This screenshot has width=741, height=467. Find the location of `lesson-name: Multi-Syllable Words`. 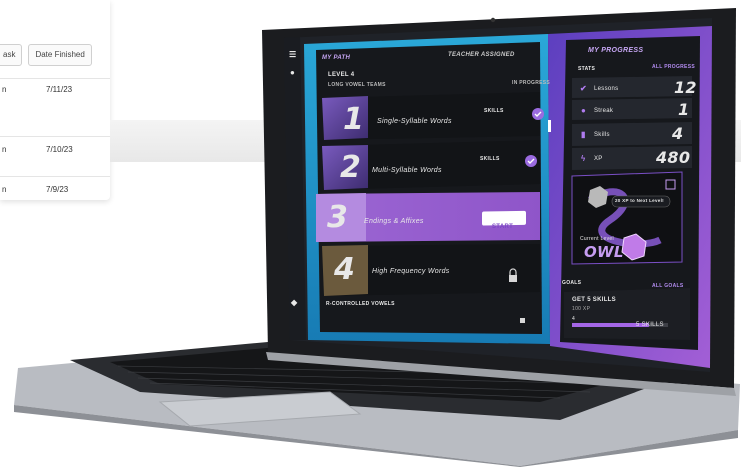

lesson-name: Multi-Syllable Words is located at coordinates (407, 170).